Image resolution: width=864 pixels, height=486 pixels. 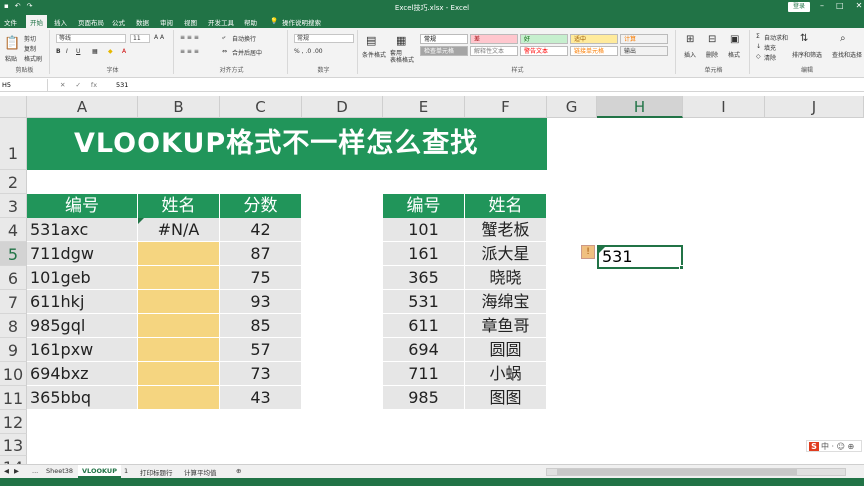 I want to click on left-table-cell: 101geb, so click(x=82, y=278).